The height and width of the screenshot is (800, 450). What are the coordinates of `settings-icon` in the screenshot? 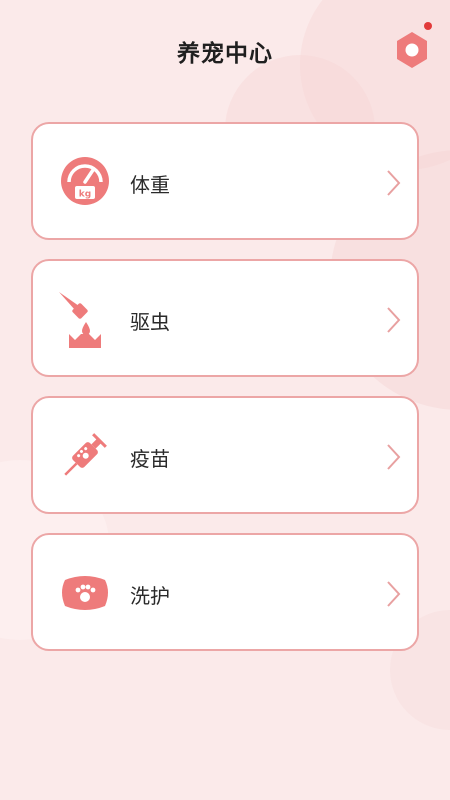 It's located at (412, 50).